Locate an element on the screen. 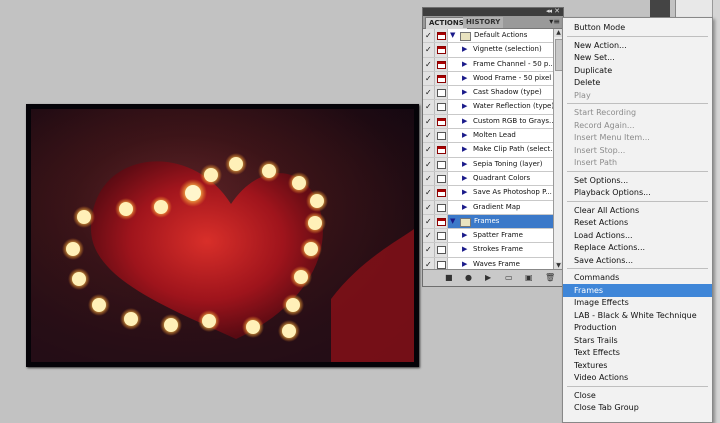 Image resolution: width=720 pixels, height=423 pixels. action-row: ✓ ▶ Quadrant Colors is located at coordinates (488, 179).